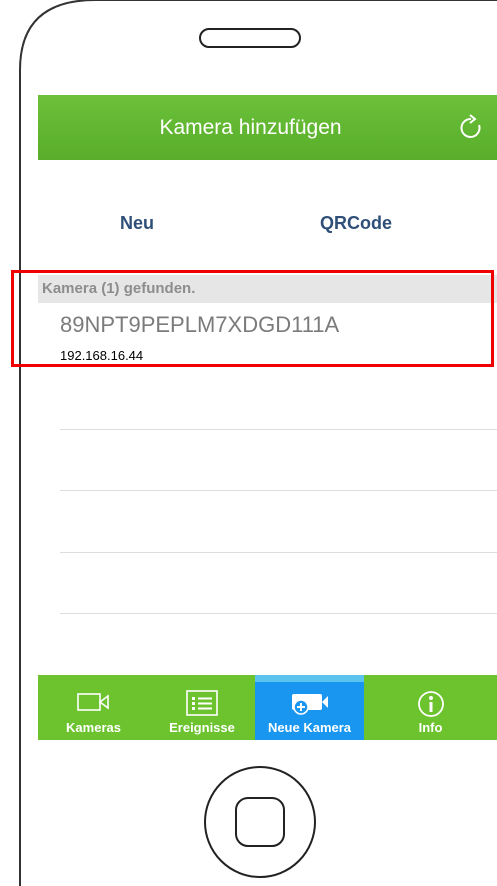  What do you see at coordinates (472, 128) in the screenshot?
I see `refresh-icon` at bounding box center [472, 128].